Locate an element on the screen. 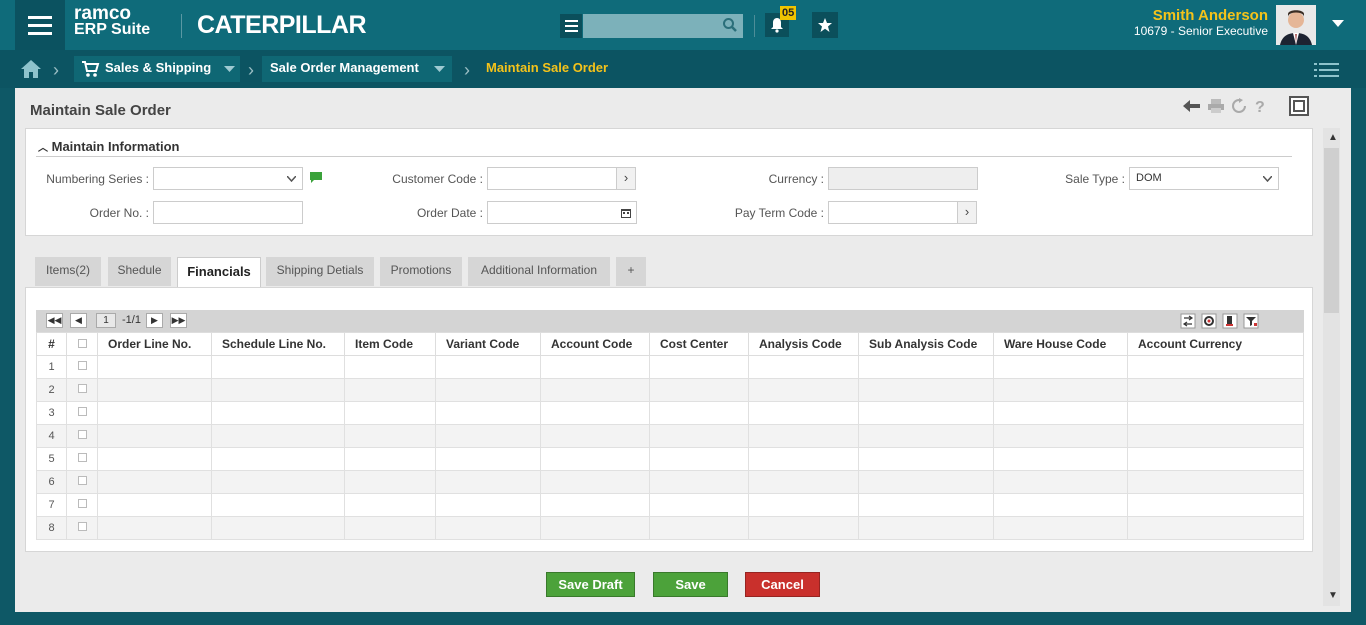  page-number-input: 1 is located at coordinates (106, 320).